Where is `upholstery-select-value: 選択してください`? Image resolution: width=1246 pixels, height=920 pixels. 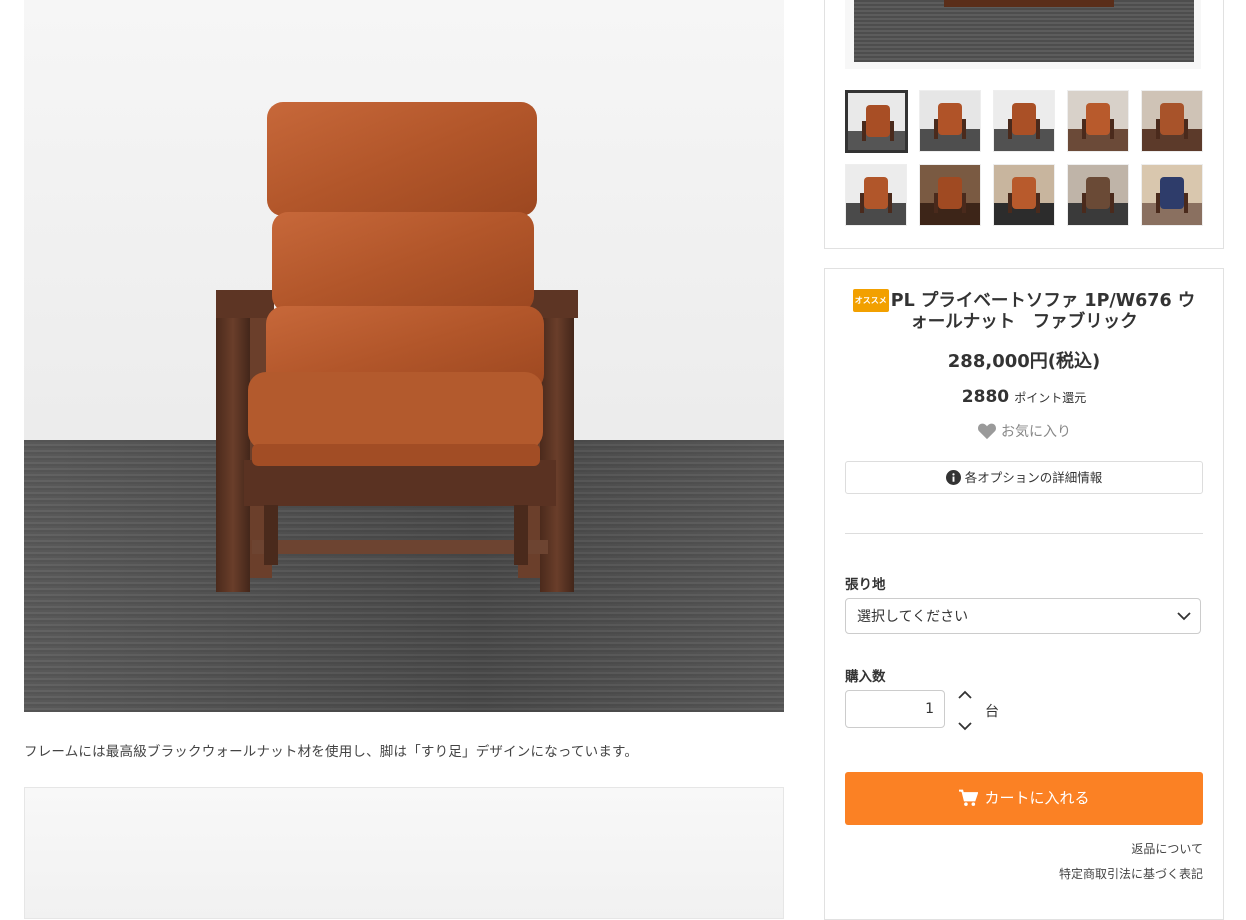 upholstery-select-value: 選択してください is located at coordinates (913, 617).